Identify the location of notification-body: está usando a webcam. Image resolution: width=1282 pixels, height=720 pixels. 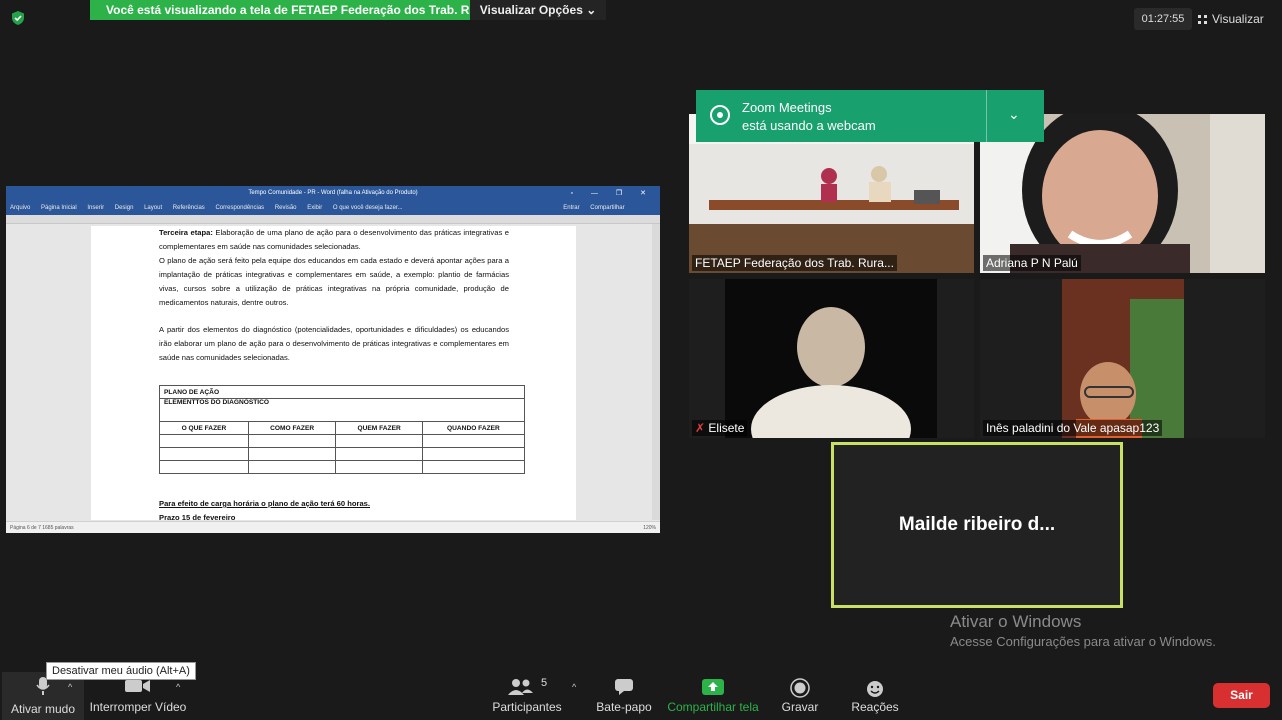
(809, 125).